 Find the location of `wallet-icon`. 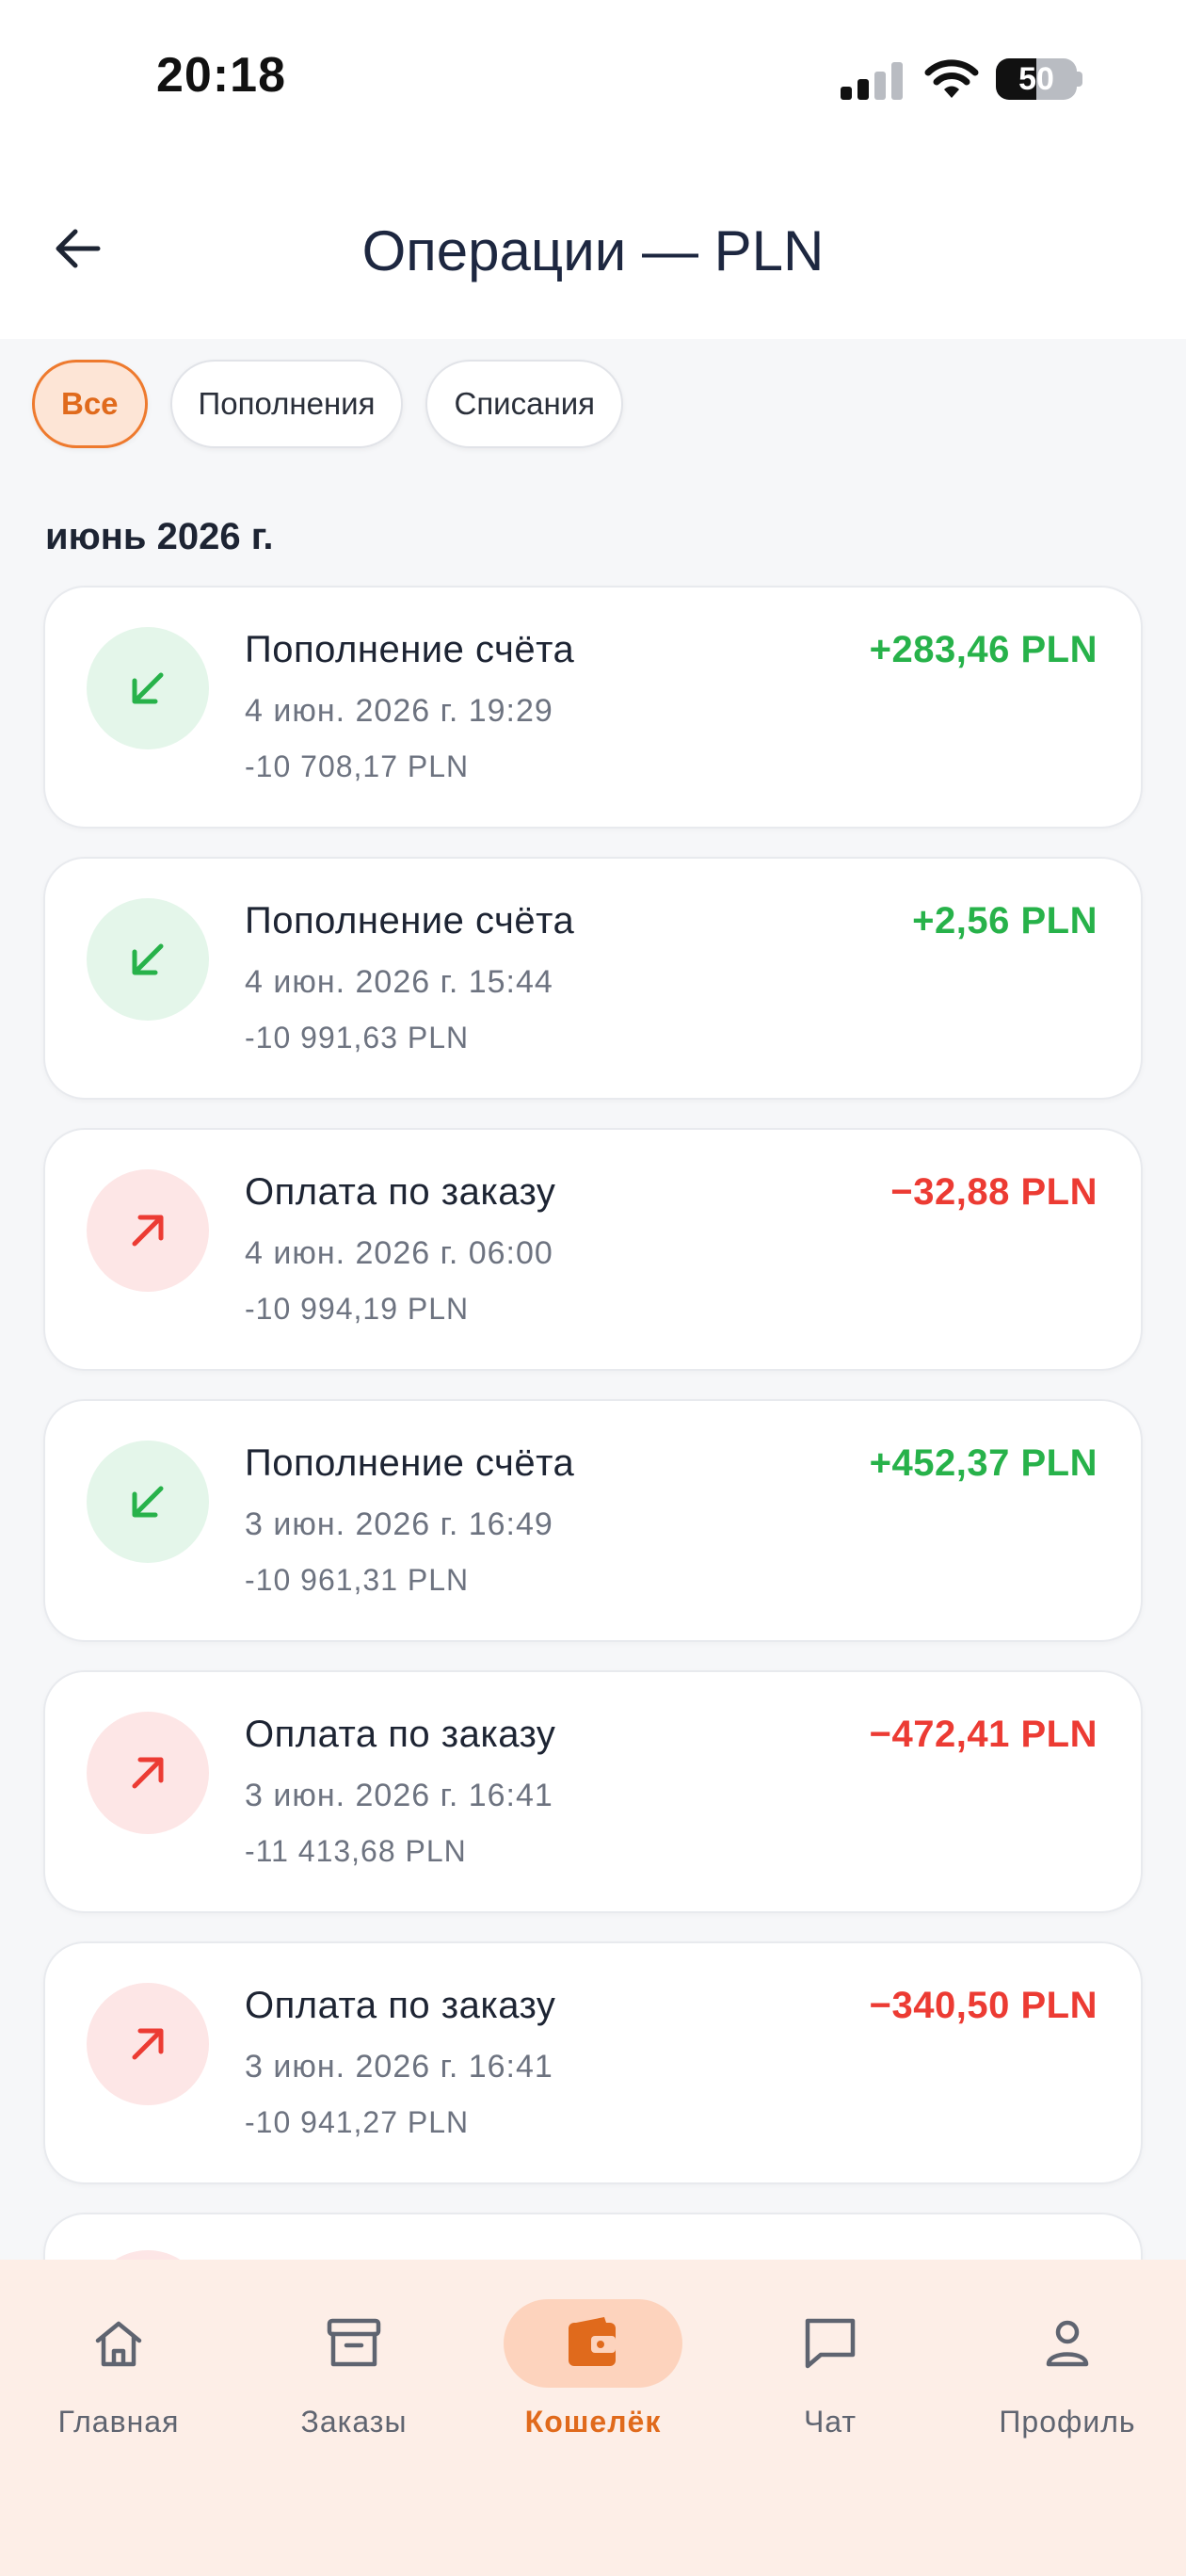

wallet-icon is located at coordinates (593, 2343).